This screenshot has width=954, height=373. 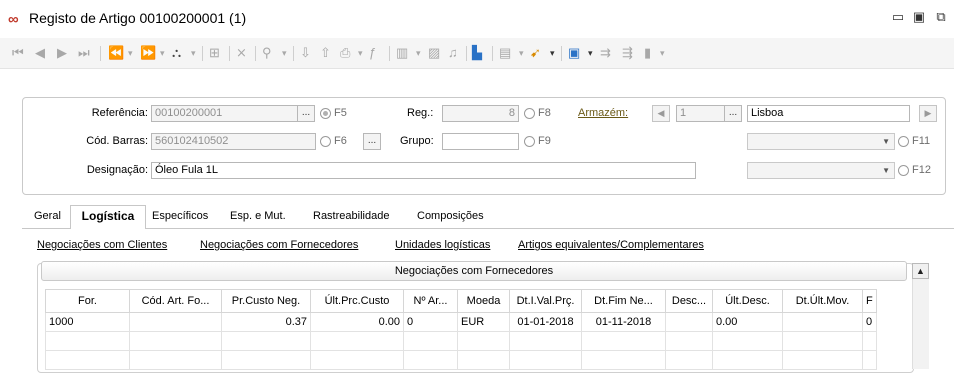 What do you see at coordinates (941, 17) in the screenshot?
I see `restore-button: ⧉` at bounding box center [941, 17].